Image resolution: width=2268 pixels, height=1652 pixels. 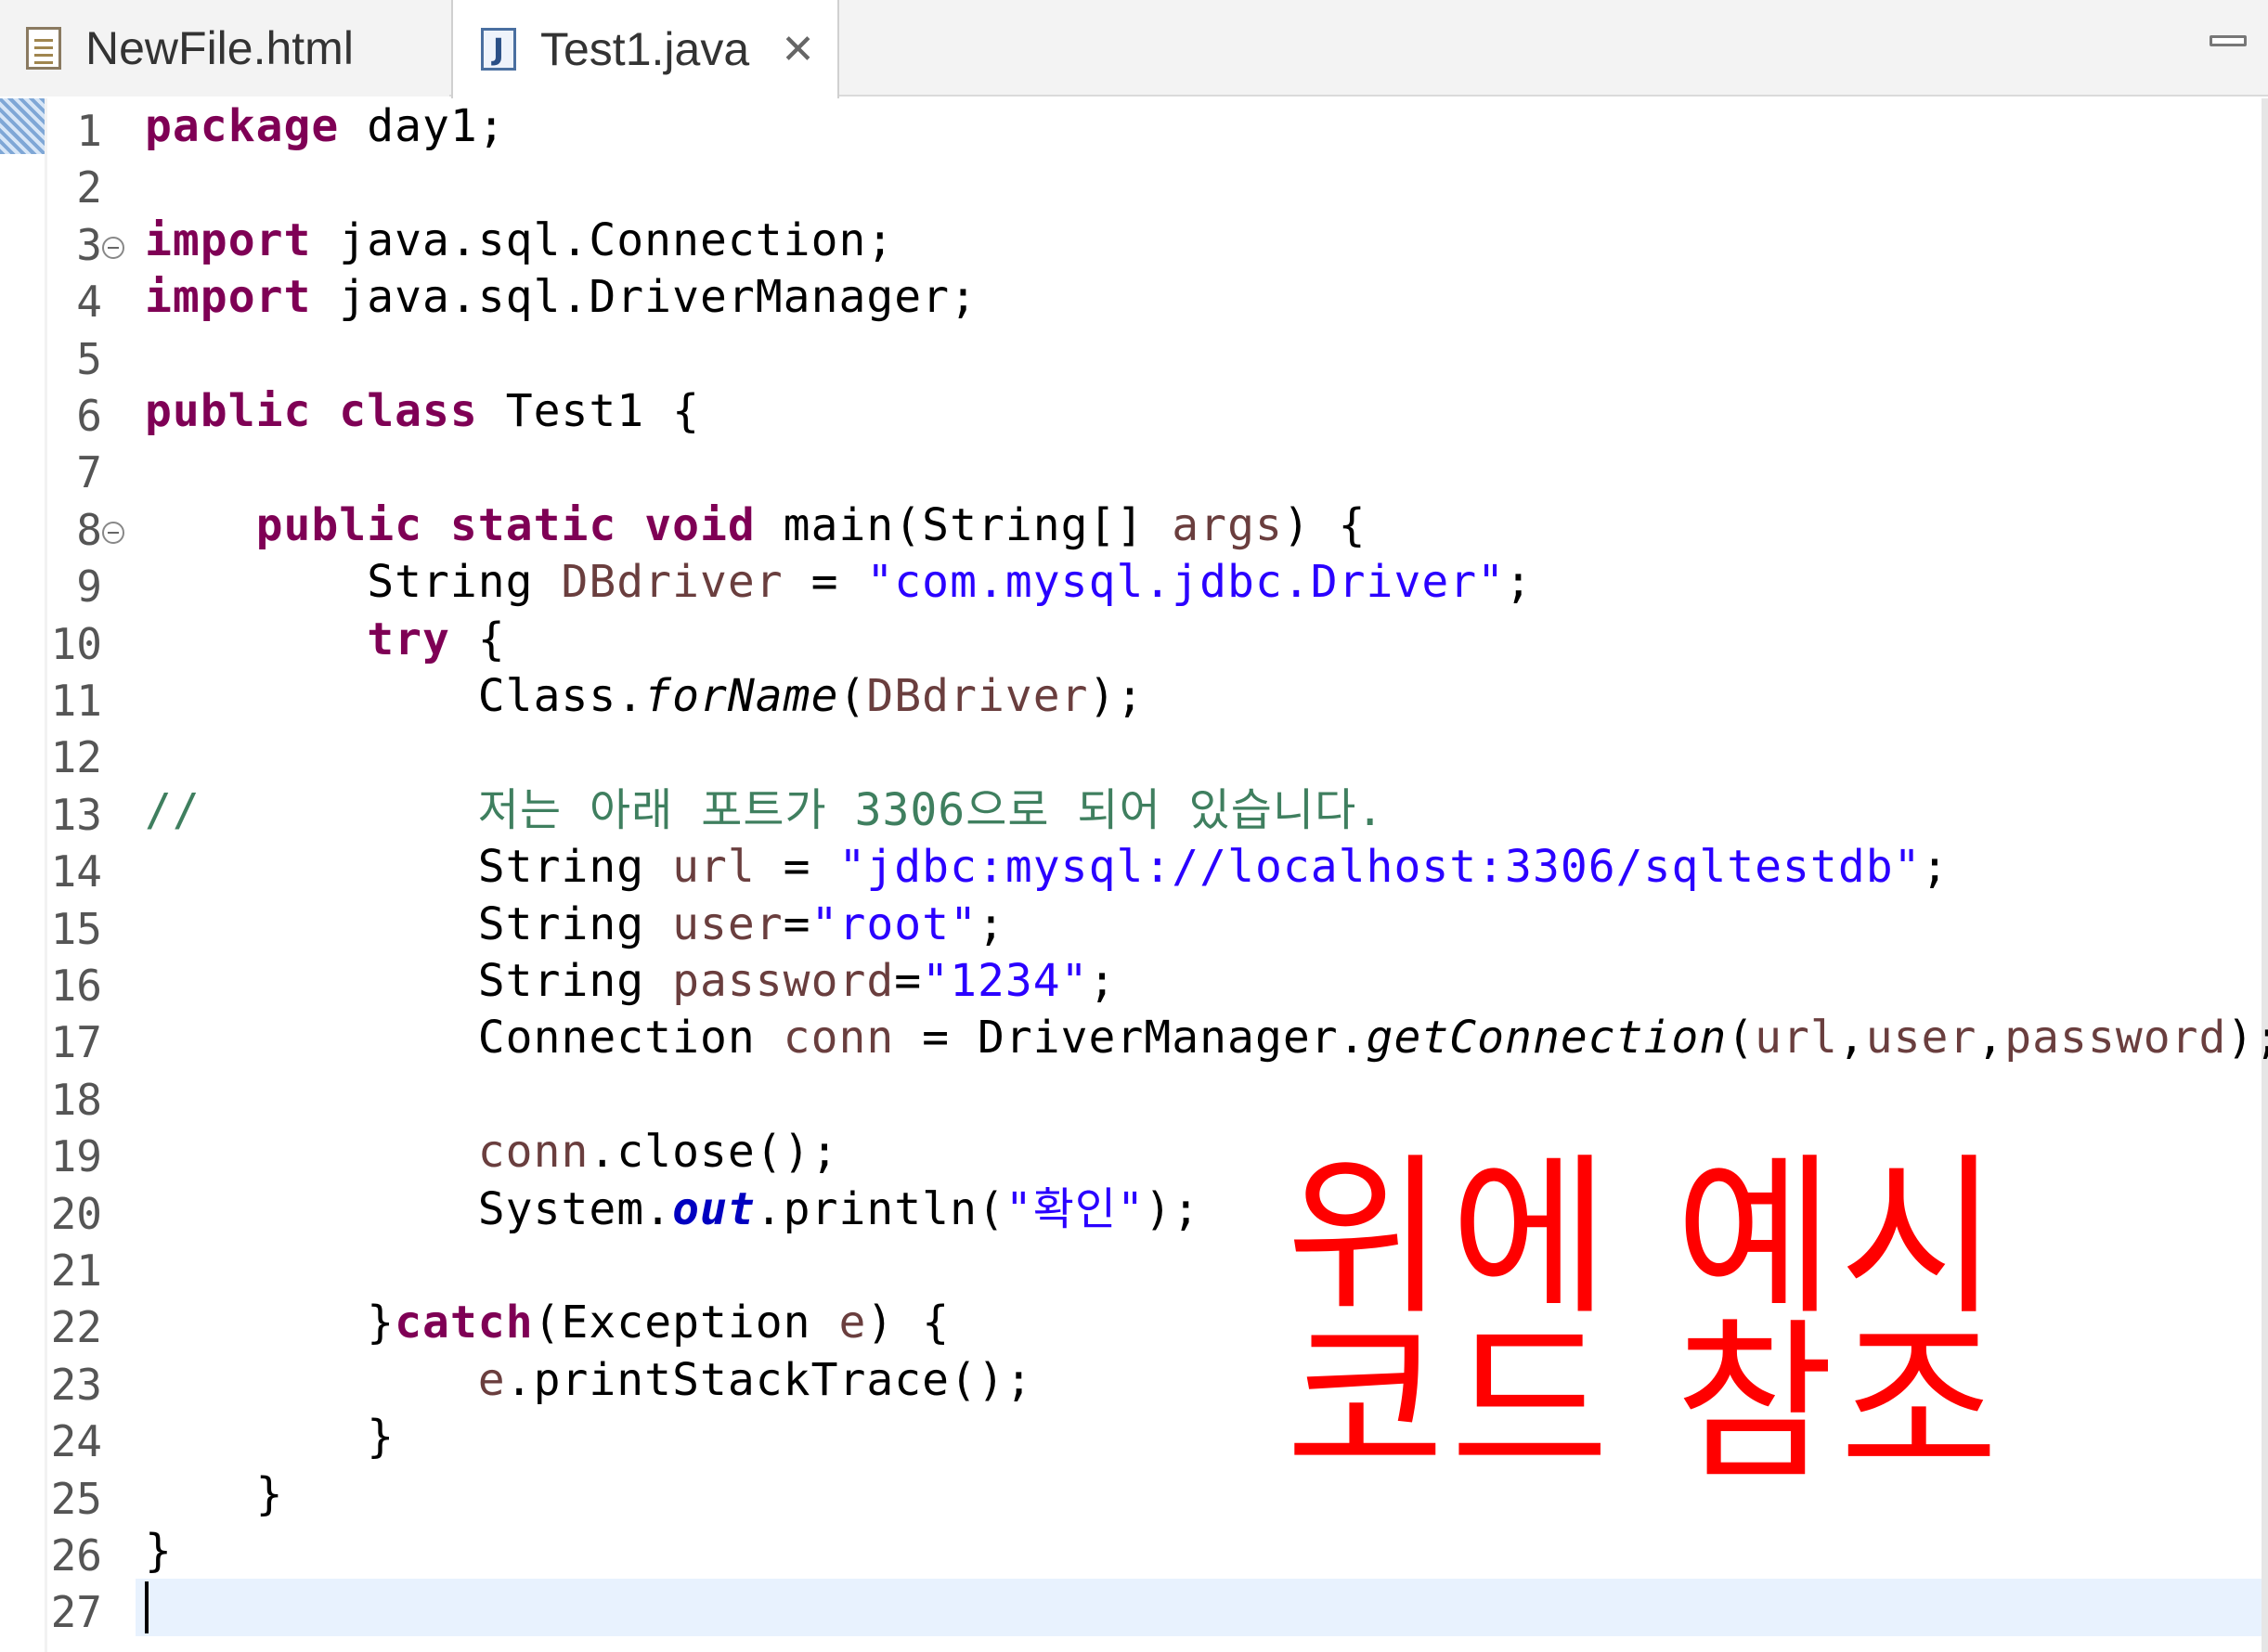 What do you see at coordinates (964, 524) in the screenshot?
I see `code-token: main(String[]` at bounding box center [964, 524].